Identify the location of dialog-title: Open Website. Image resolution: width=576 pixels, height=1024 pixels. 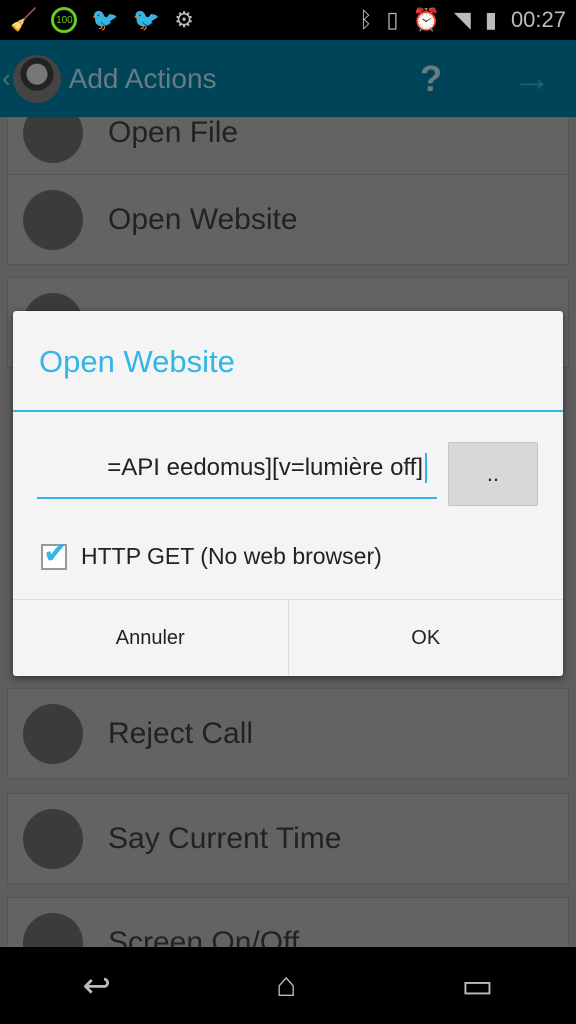
(288, 361).